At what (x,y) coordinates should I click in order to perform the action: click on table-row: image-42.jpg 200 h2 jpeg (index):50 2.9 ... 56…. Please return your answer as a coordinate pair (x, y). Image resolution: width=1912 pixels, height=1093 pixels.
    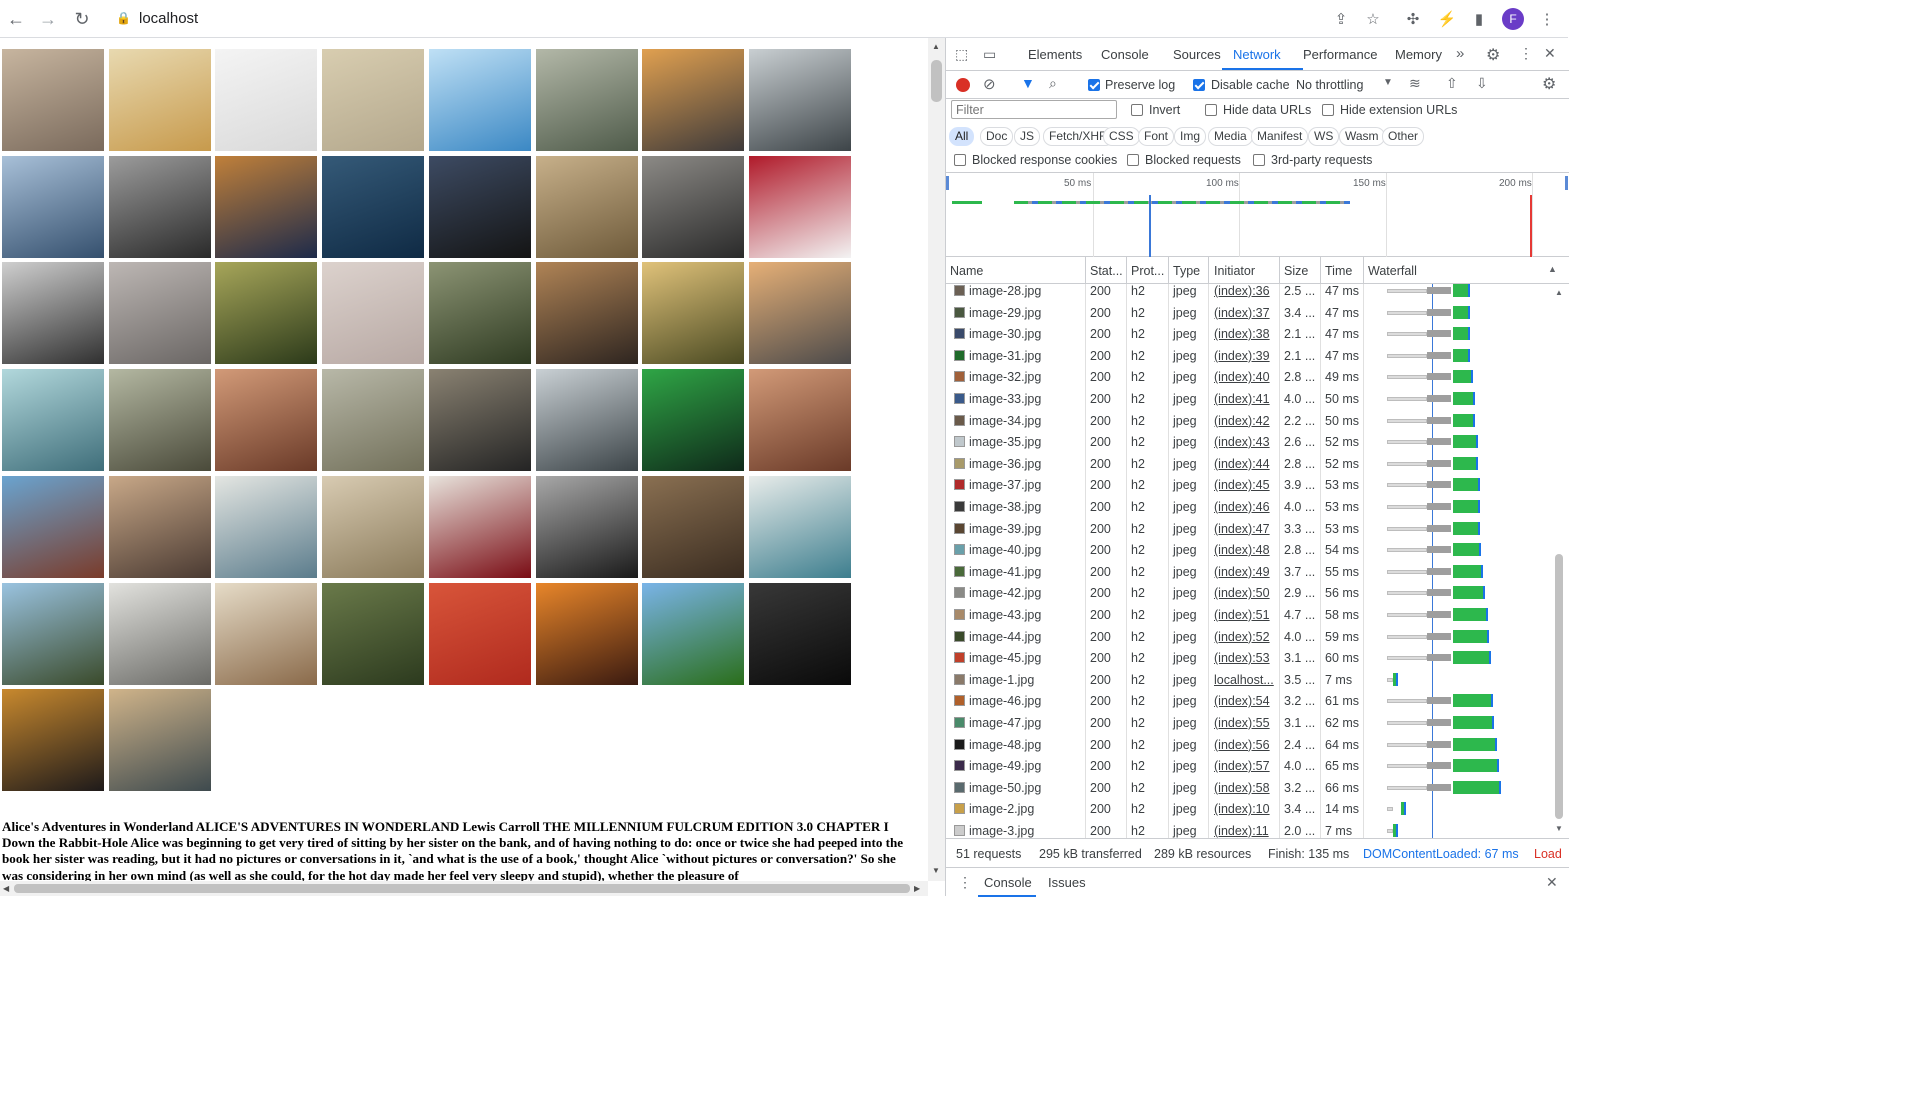
    Looking at the image, I should click on (1248, 593).